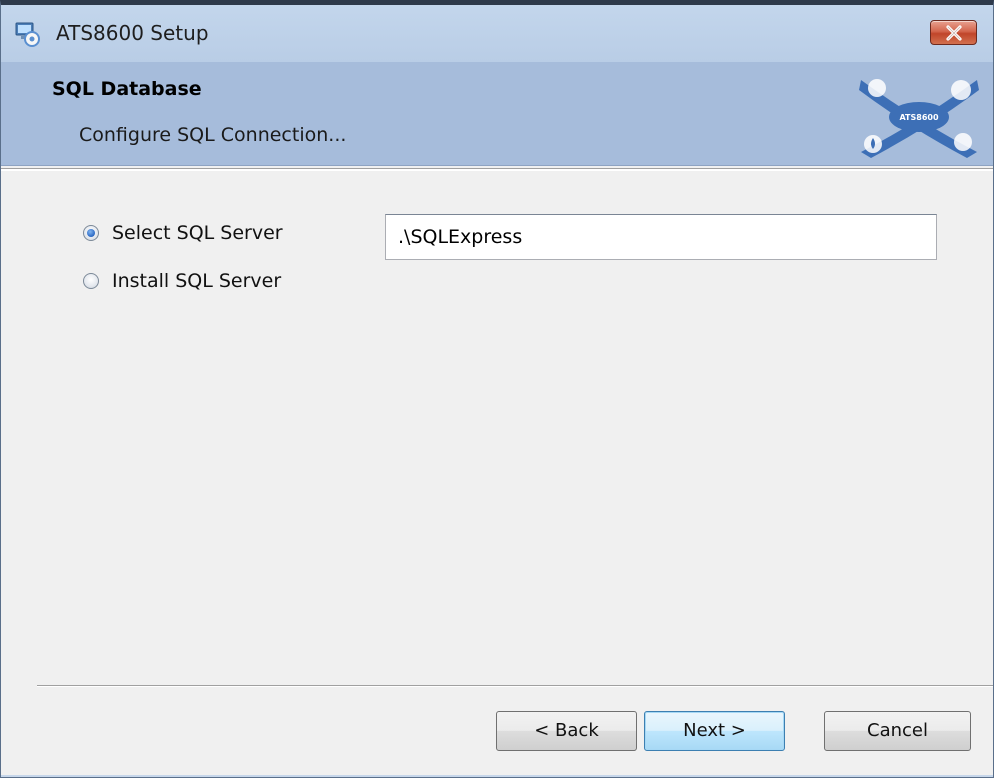 This screenshot has width=994, height=778. I want to click on cancel-button: Cancel, so click(897, 731).